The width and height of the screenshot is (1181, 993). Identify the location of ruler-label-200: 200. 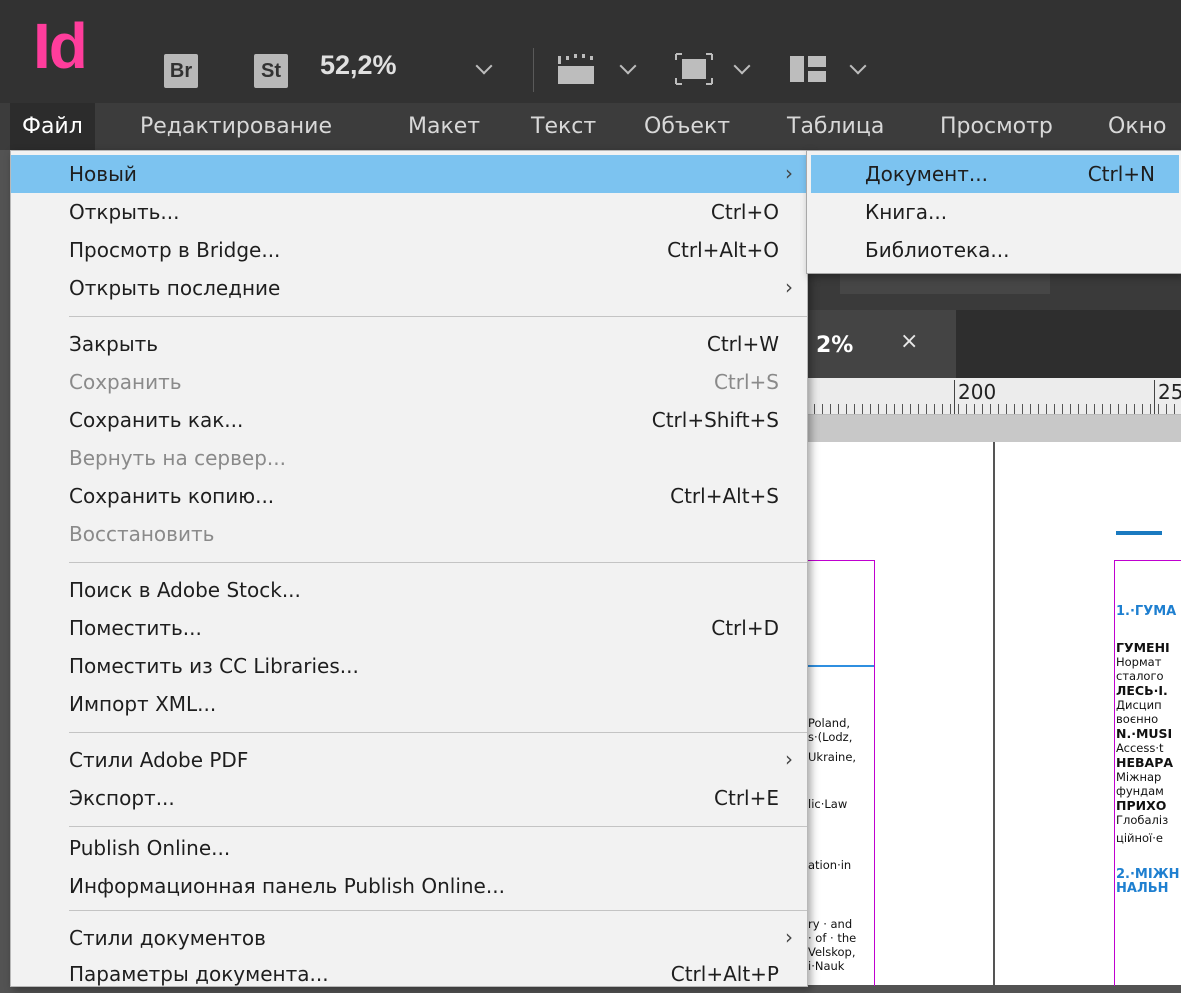
(977, 392).